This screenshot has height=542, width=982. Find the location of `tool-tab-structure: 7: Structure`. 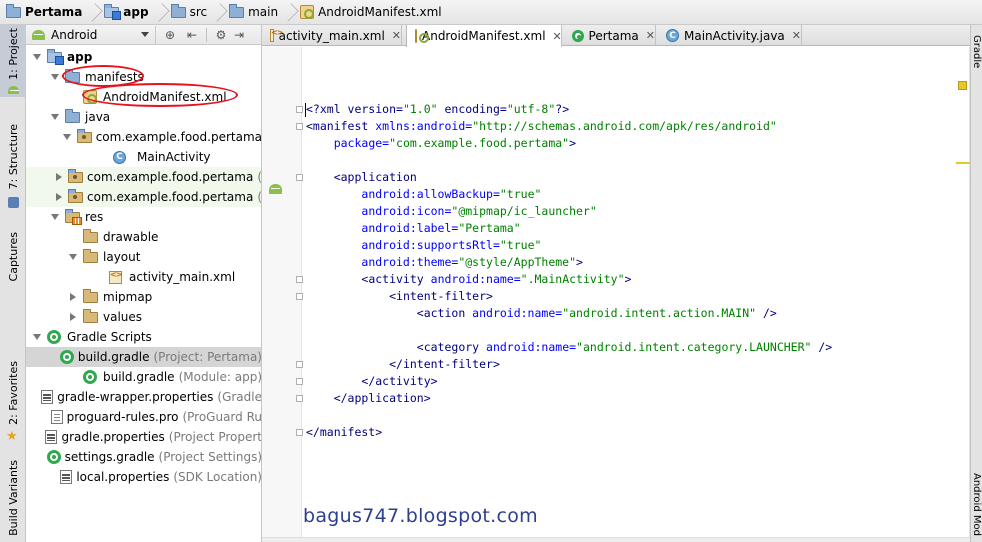

tool-tab-structure: 7: Structure is located at coordinates (13, 163).